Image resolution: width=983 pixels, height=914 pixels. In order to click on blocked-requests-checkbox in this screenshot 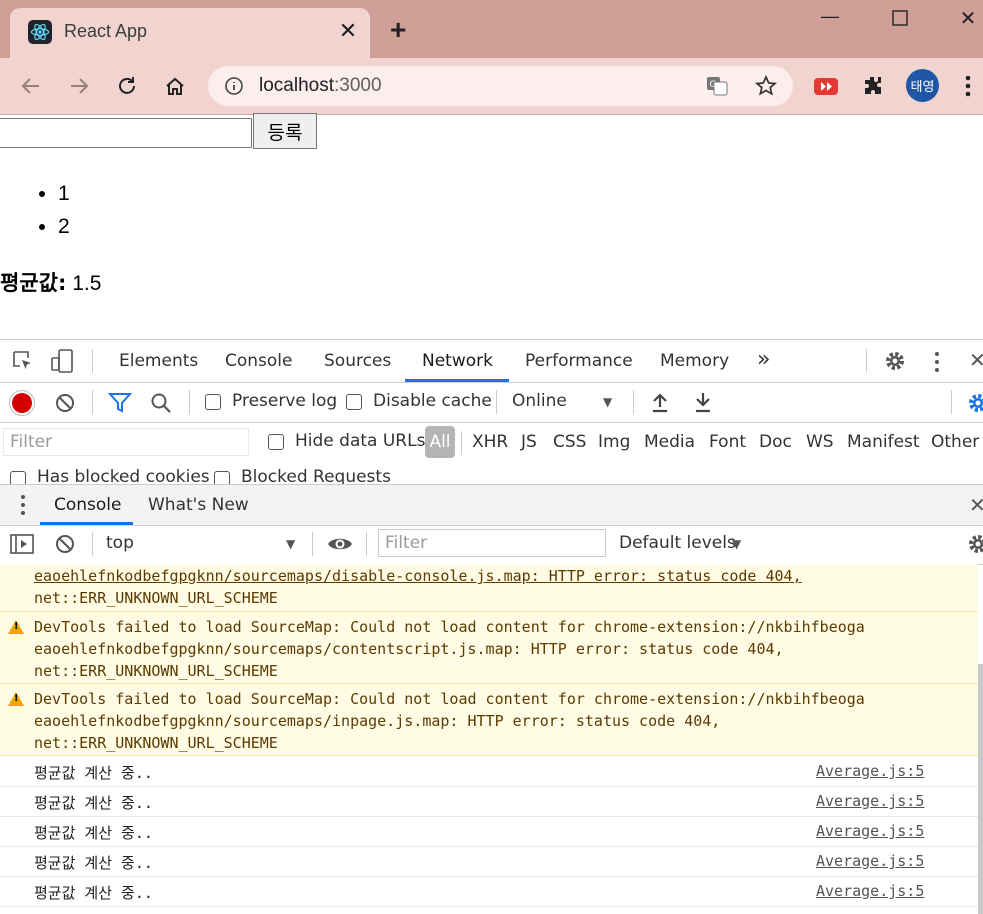, I will do `click(222, 477)`.